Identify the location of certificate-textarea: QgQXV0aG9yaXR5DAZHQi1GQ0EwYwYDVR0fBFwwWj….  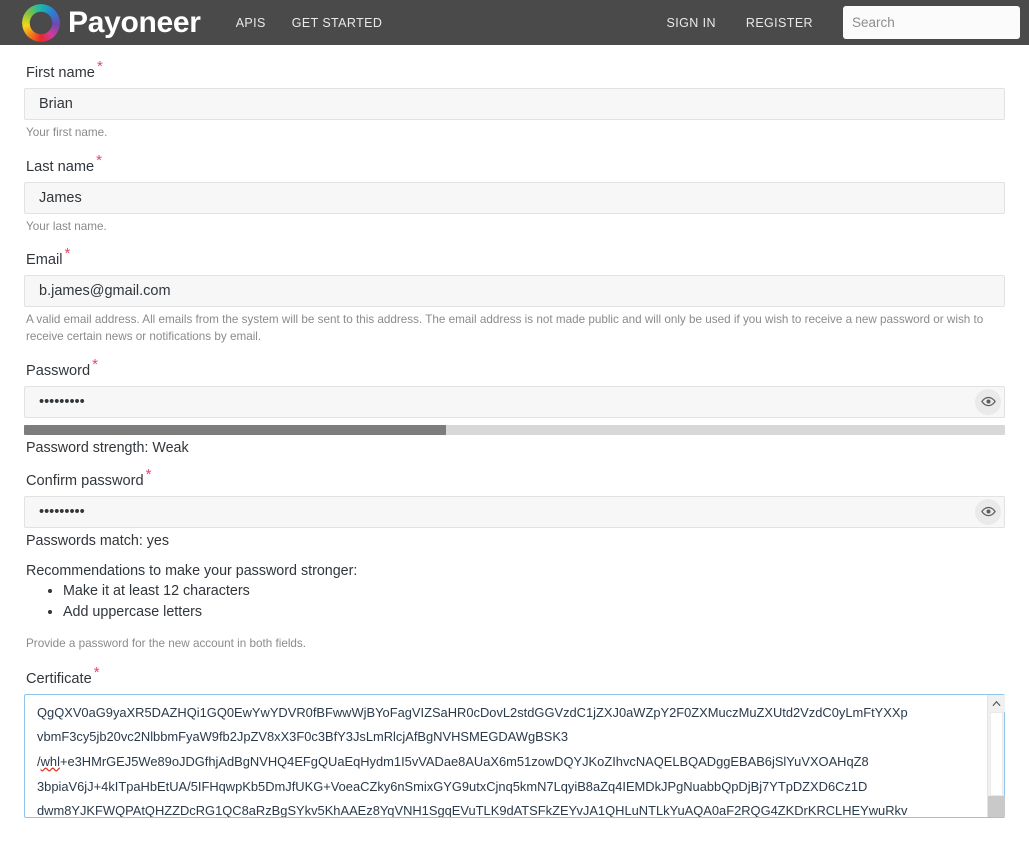
(514, 755).